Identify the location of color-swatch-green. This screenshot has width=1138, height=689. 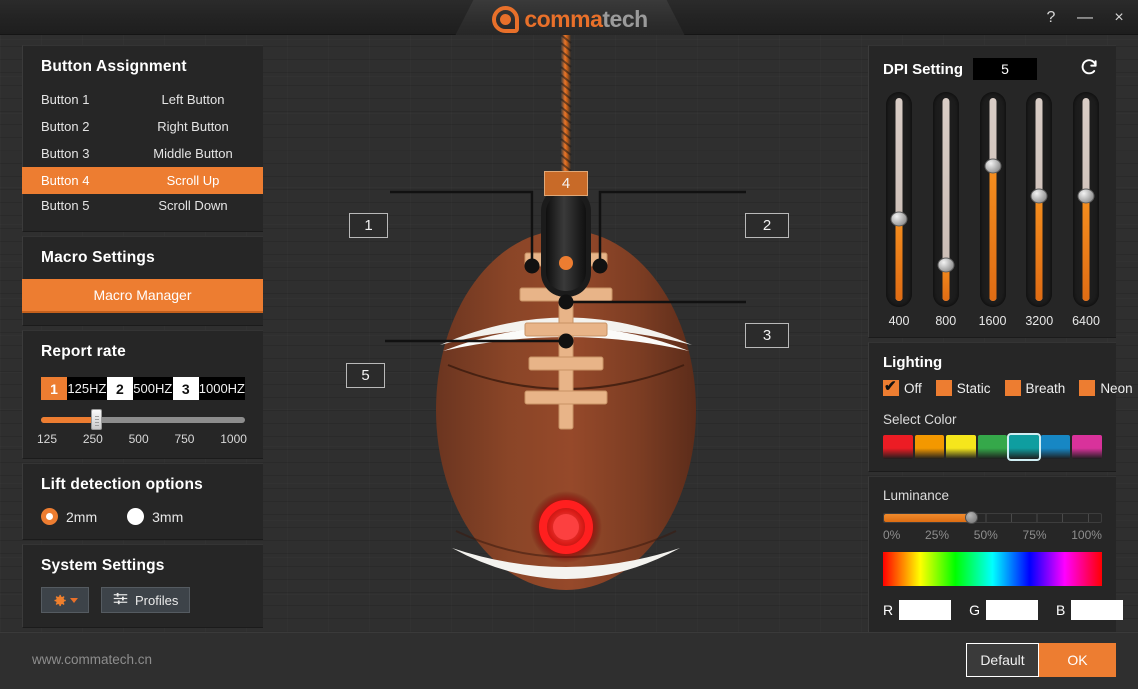
(992, 447).